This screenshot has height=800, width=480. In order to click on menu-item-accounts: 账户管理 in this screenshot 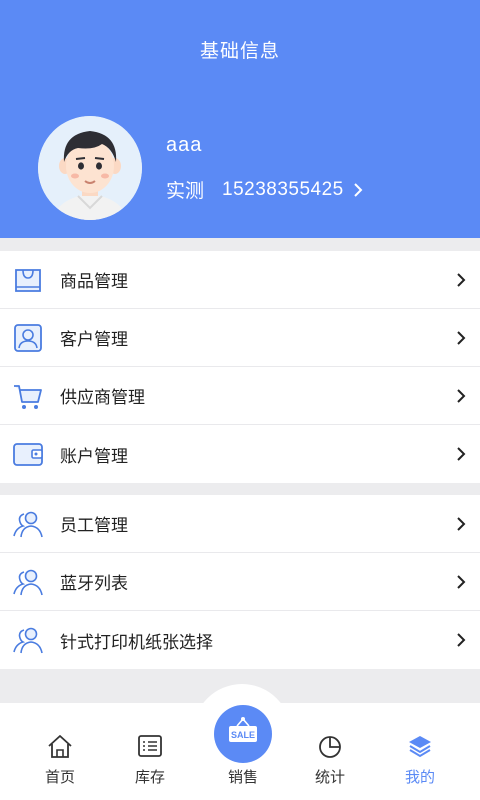, I will do `click(240, 454)`.